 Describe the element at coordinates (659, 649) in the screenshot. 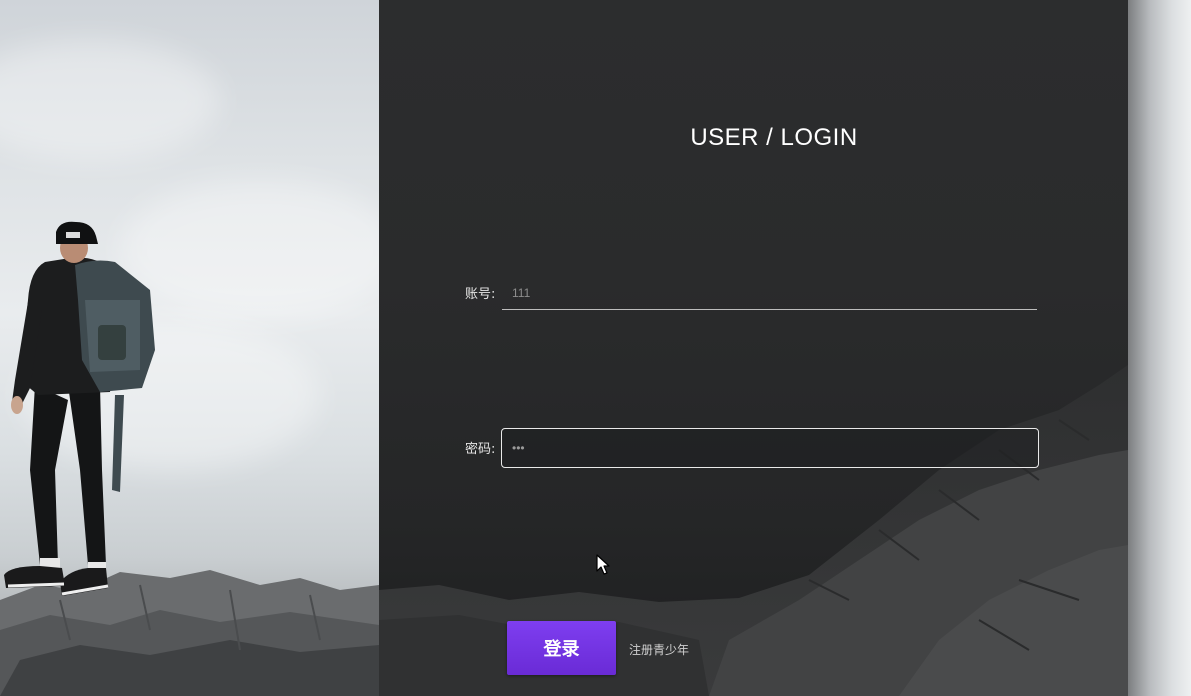

I see `register-link: 注册青少年` at that location.